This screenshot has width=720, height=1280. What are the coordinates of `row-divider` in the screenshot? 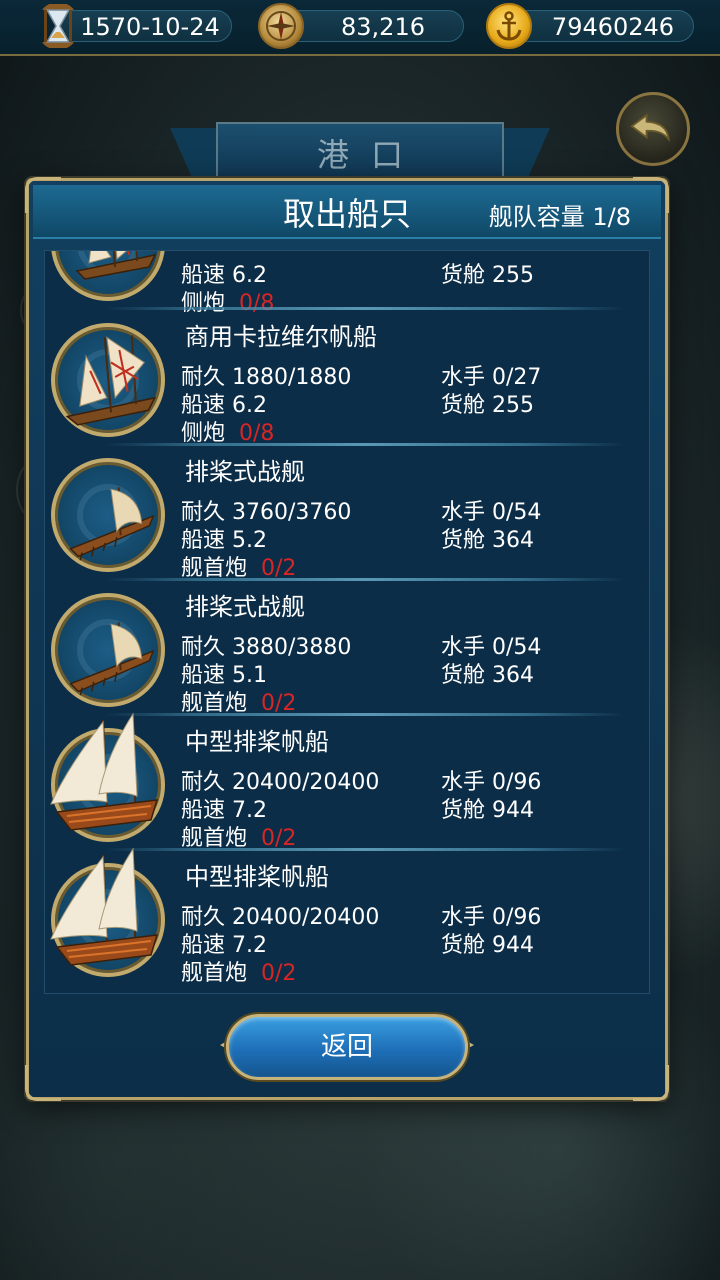 It's located at (365, 308).